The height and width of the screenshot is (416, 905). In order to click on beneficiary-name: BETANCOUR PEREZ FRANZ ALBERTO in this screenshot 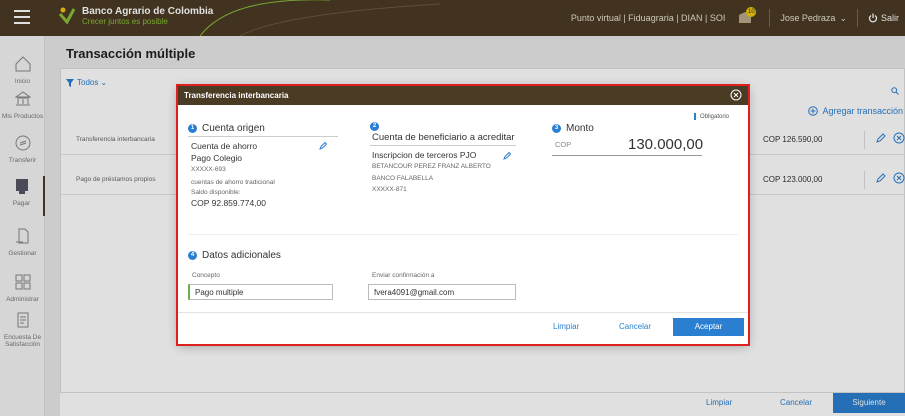, I will do `click(431, 166)`.